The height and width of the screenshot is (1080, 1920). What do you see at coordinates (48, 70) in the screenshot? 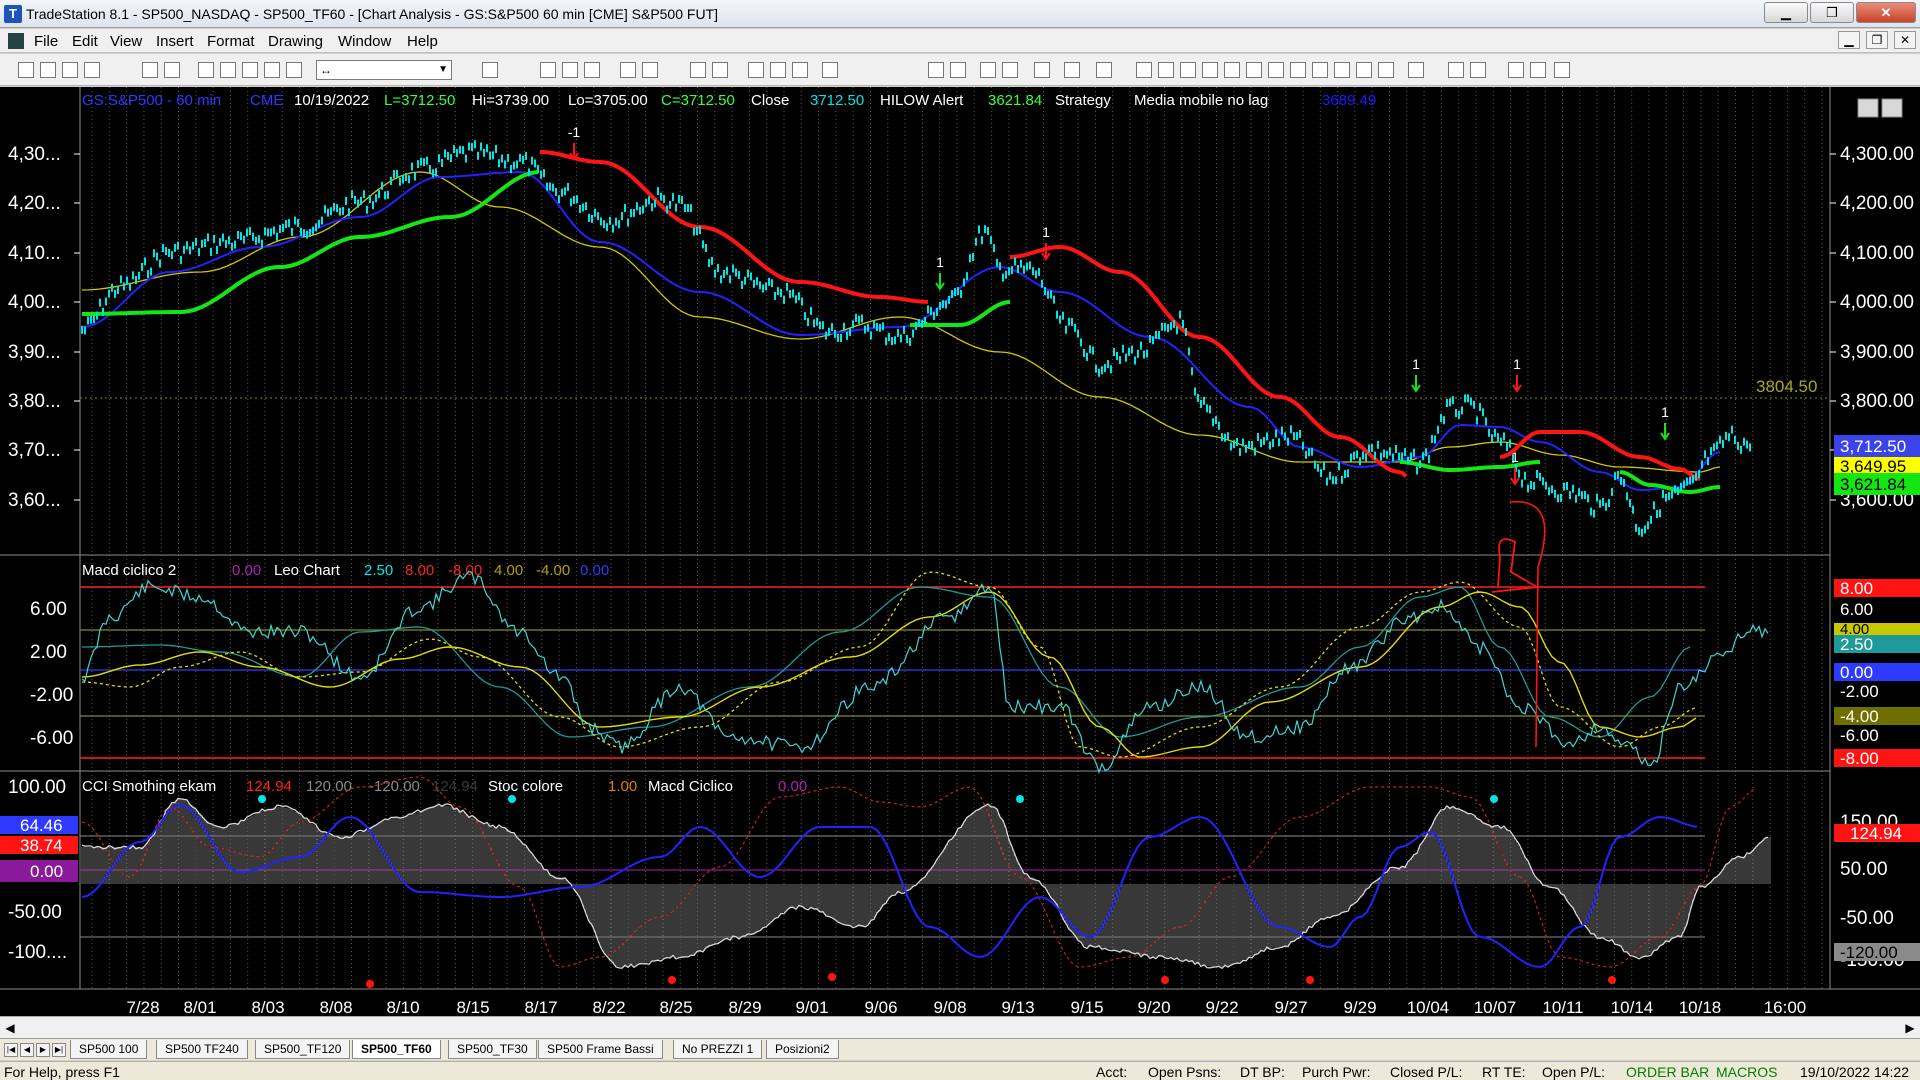
I see `open-icon` at bounding box center [48, 70].